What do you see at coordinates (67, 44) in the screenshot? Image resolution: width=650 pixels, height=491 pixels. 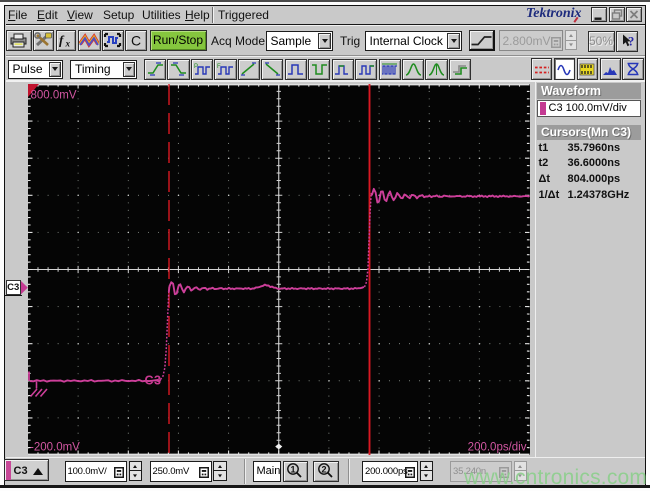 I see `svg-text: x` at bounding box center [67, 44].